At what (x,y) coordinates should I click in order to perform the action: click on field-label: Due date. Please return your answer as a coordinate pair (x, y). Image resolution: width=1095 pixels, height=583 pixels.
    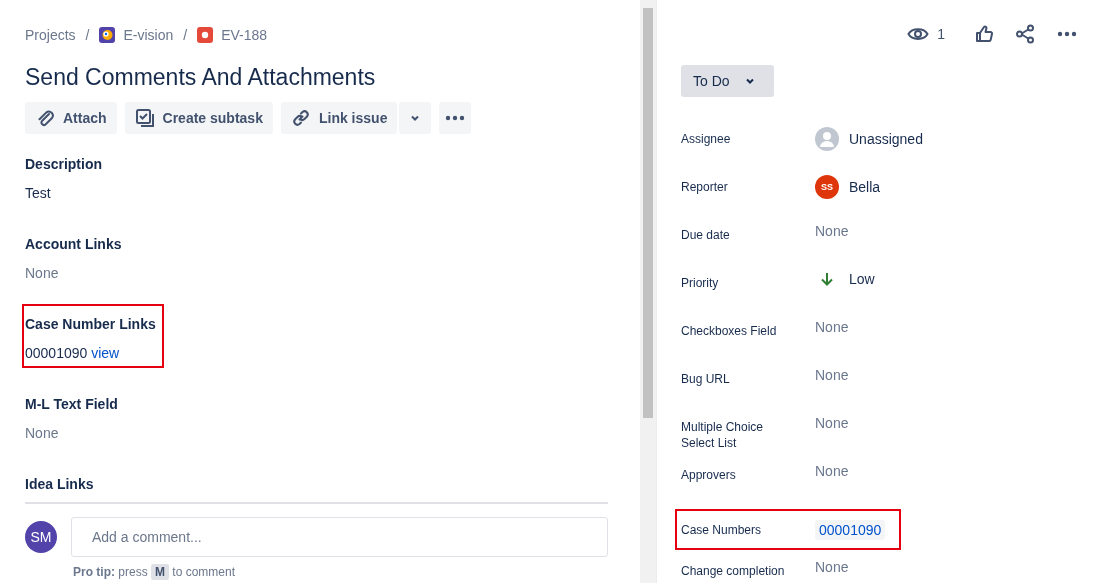
    Looking at the image, I should click on (706, 235).